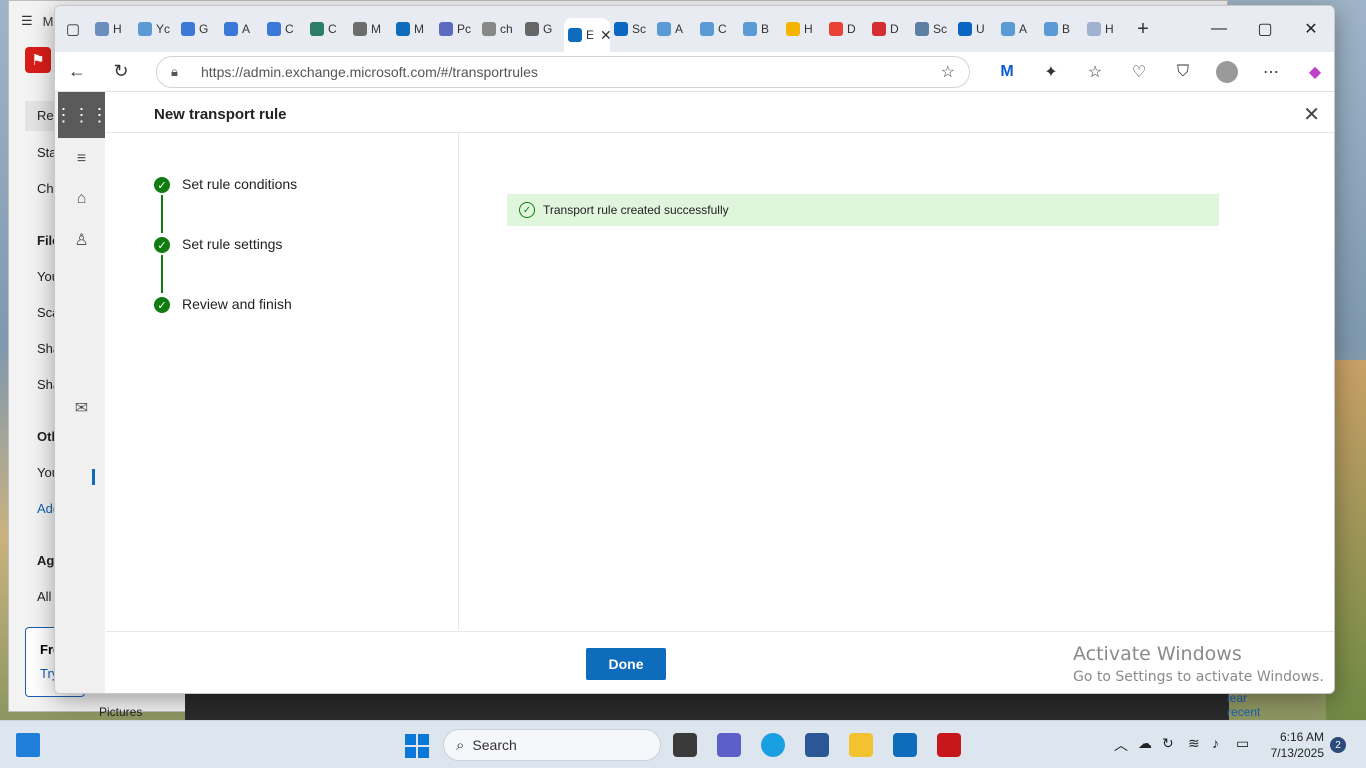 This screenshot has height=768, width=1366. Describe the element at coordinates (1168, 743) in the screenshot. I see `sync-icon: ↻` at that location.